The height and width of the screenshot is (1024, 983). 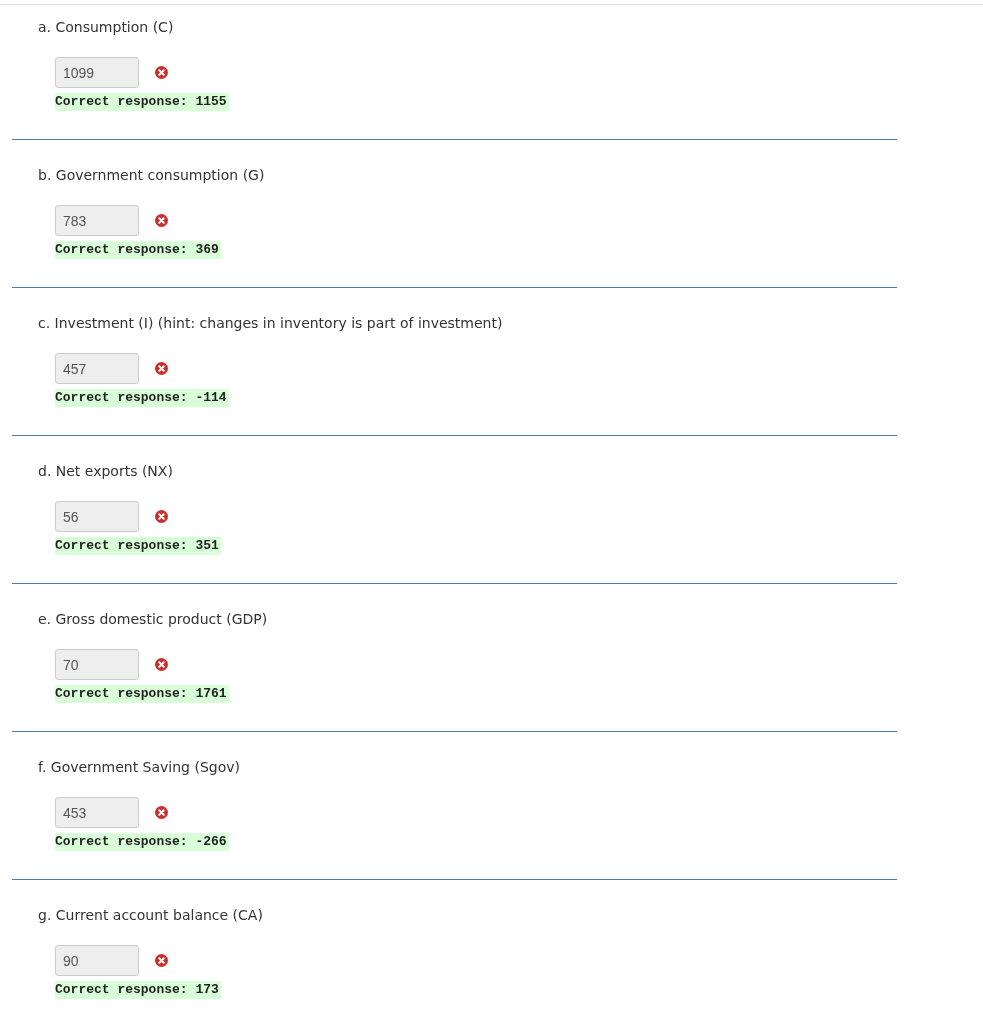 What do you see at coordinates (151, 915) in the screenshot?
I see `question-label: g. Current account balance (CA)` at bounding box center [151, 915].